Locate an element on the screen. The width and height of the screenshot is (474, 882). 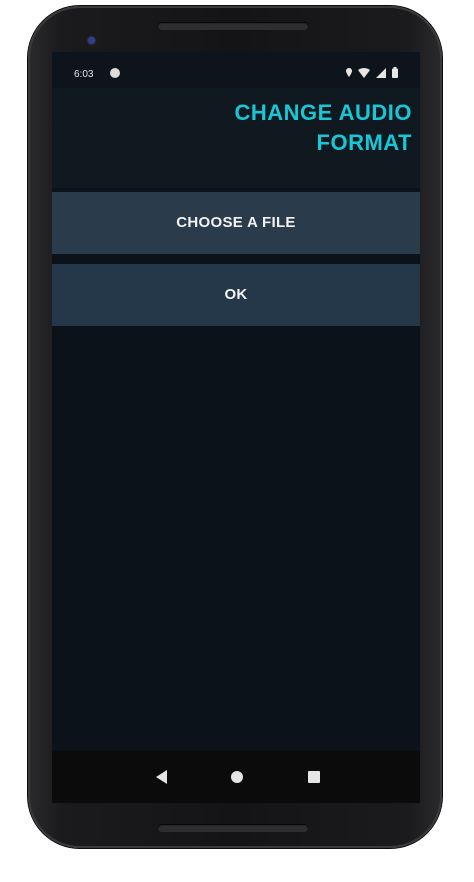
battery-icon is located at coordinates (395, 72).